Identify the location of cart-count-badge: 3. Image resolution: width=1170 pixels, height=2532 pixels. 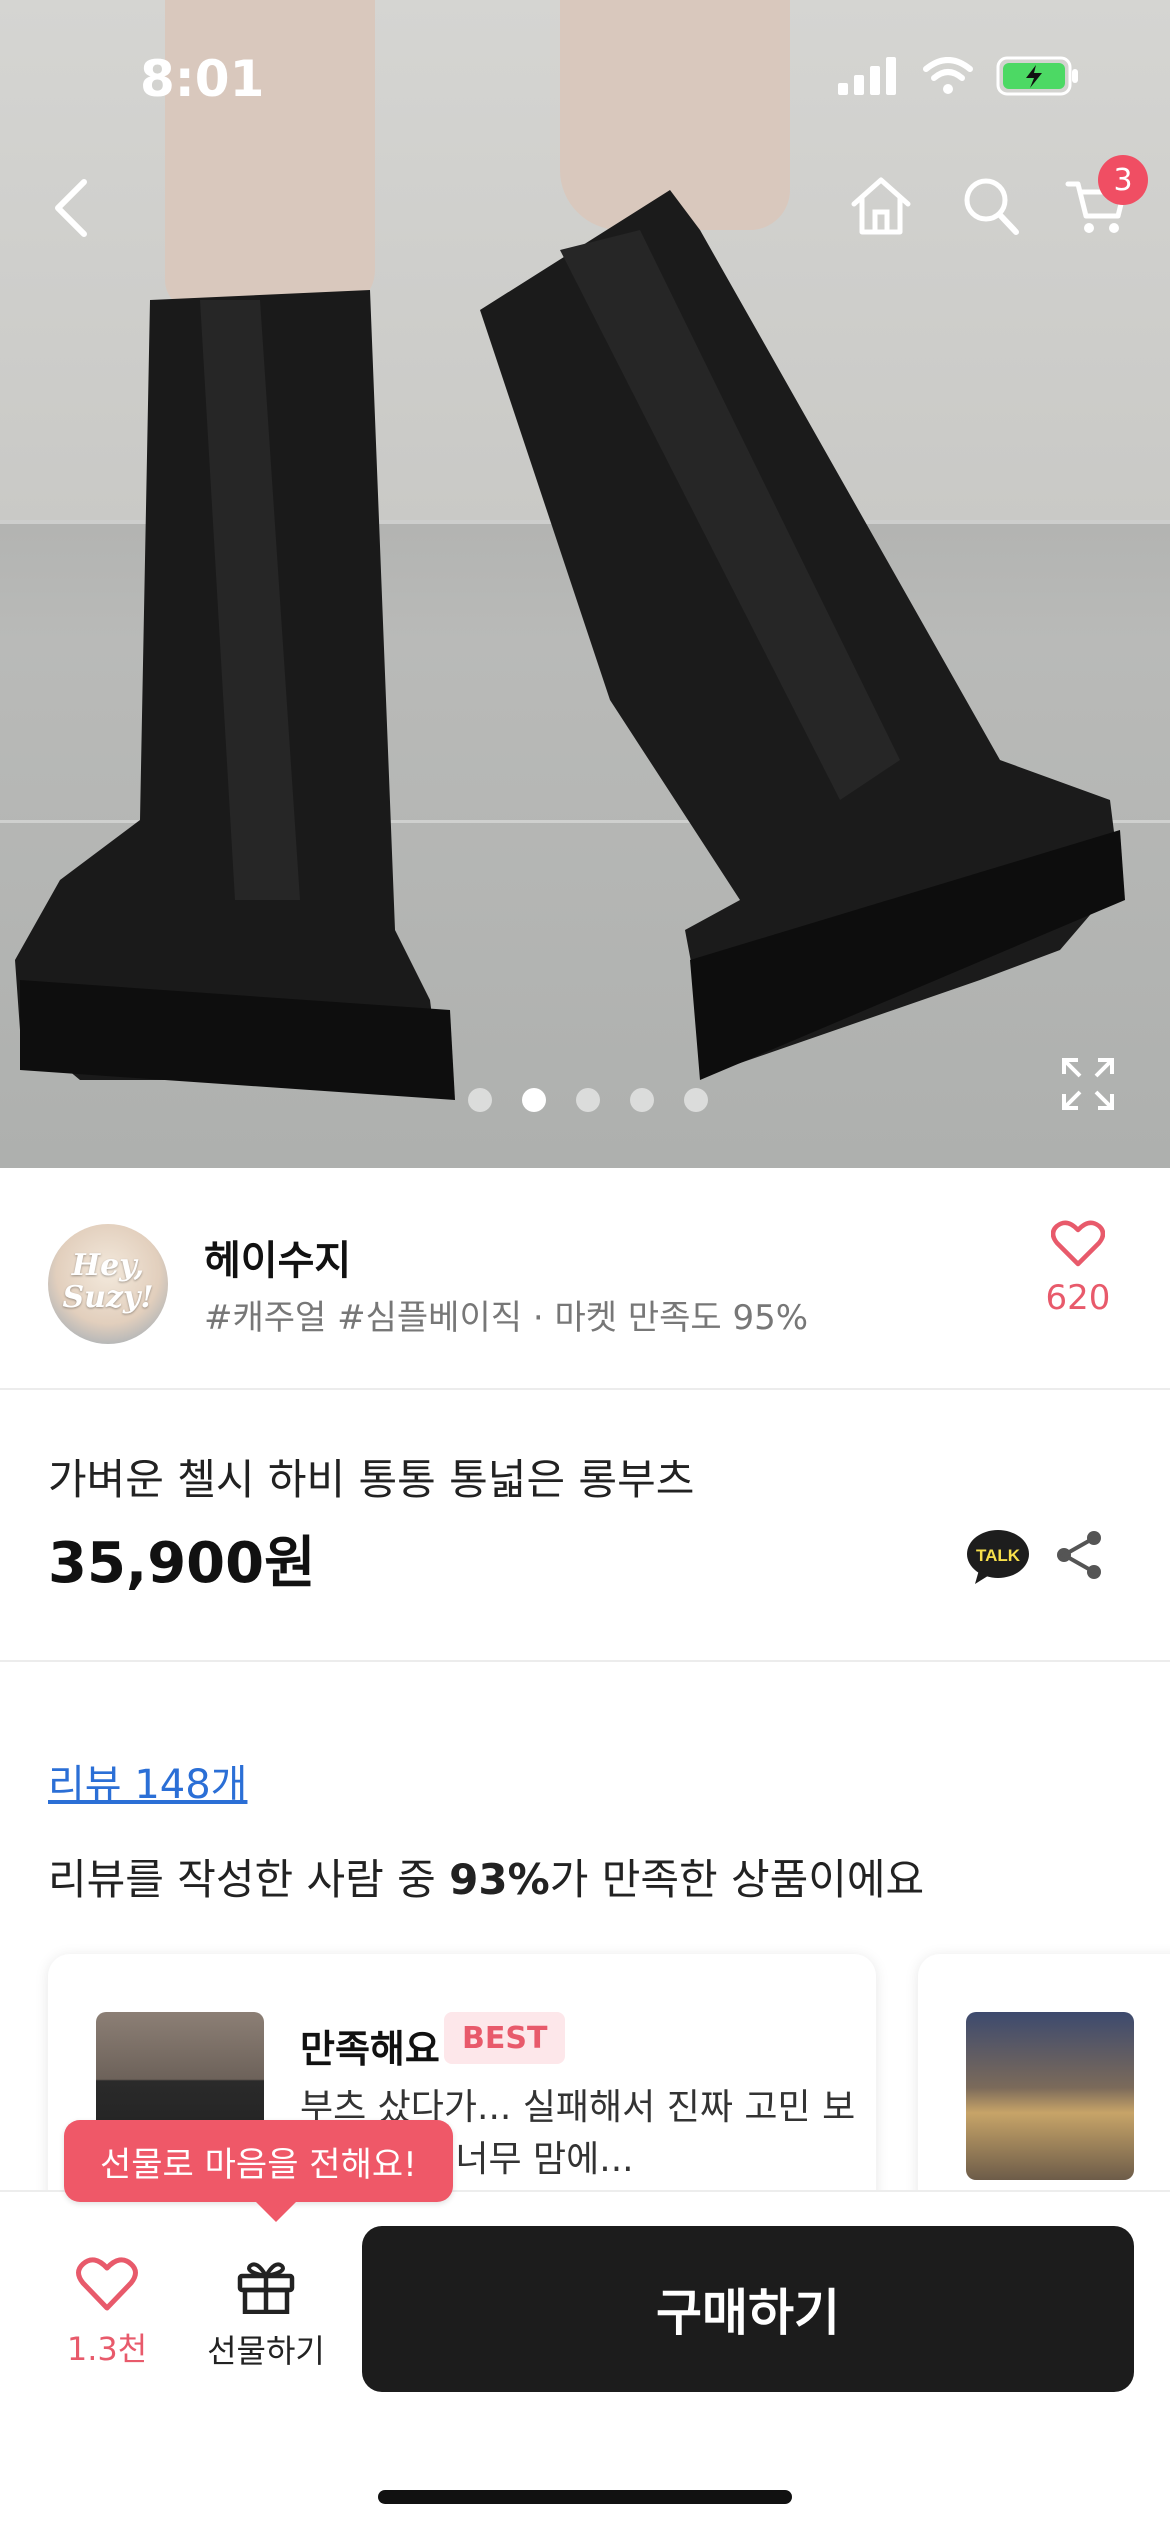
(1123, 180).